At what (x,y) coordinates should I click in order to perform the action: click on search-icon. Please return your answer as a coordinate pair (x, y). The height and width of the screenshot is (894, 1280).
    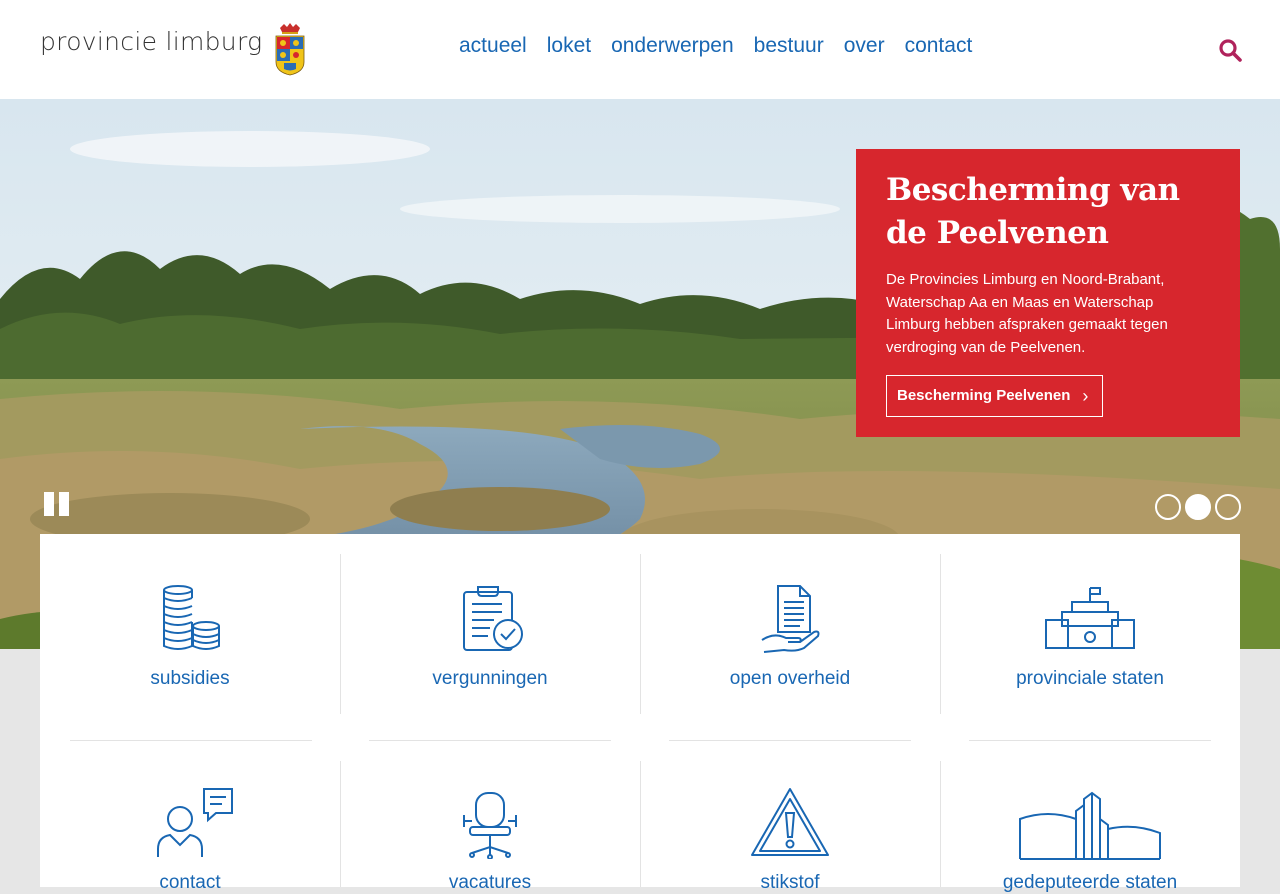
    Looking at the image, I should click on (1230, 50).